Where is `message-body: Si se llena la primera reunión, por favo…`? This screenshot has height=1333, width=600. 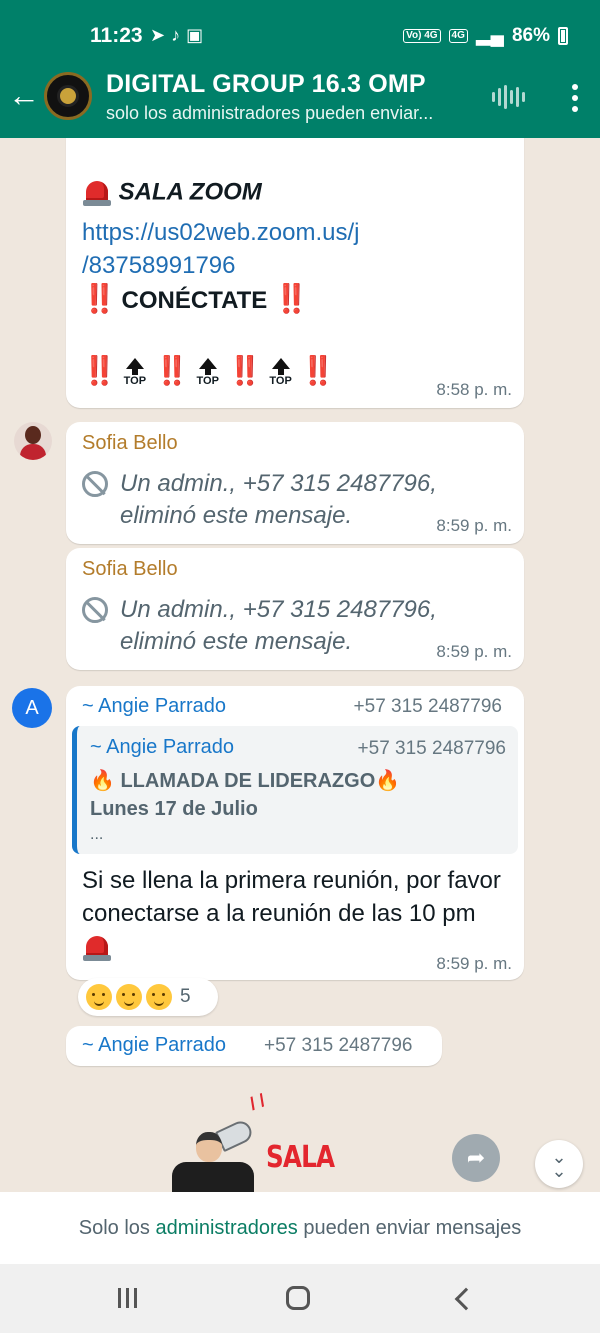
message-body: Si se llena la primera reunión, por favo… is located at coordinates (292, 913).